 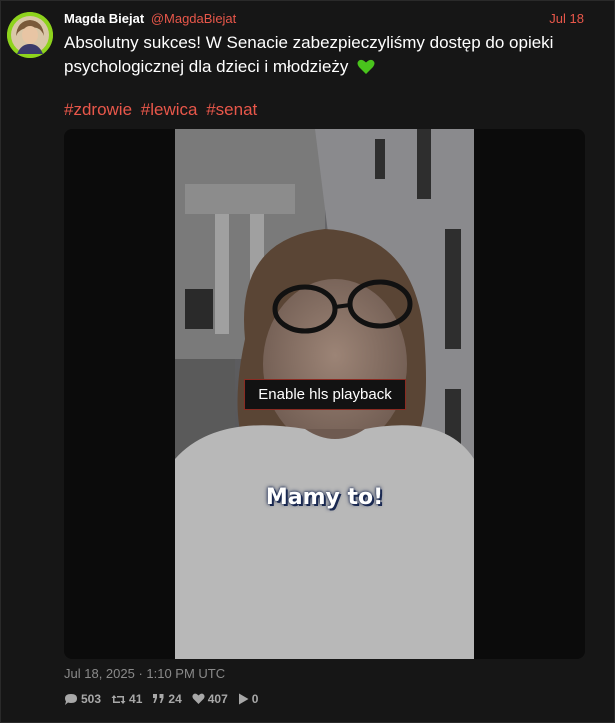 What do you see at coordinates (566, 18) in the screenshot?
I see `tweet-date: Jul 18` at bounding box center [566, 18].